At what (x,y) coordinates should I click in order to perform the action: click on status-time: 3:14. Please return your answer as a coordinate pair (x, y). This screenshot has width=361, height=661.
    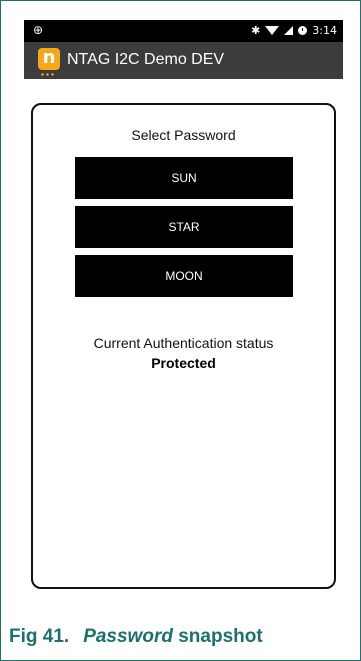
    Looking at the image, I should click on (324, 30).